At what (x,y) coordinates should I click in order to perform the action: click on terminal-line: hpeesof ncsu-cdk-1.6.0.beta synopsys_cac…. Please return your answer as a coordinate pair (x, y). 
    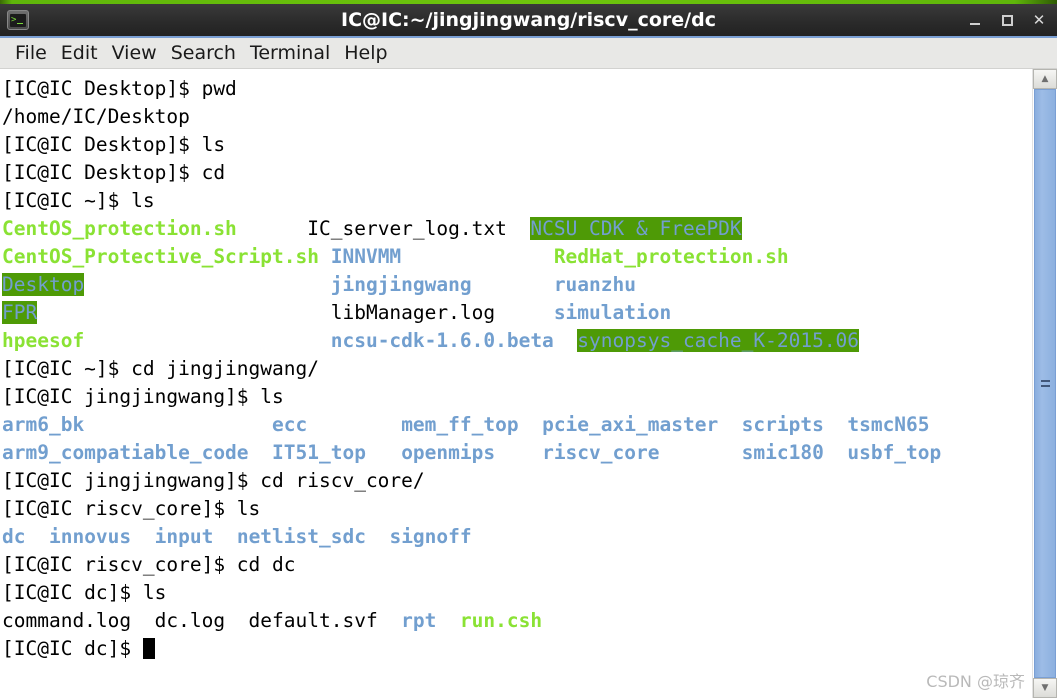
    Looking at the image, I should click on (517, 341).